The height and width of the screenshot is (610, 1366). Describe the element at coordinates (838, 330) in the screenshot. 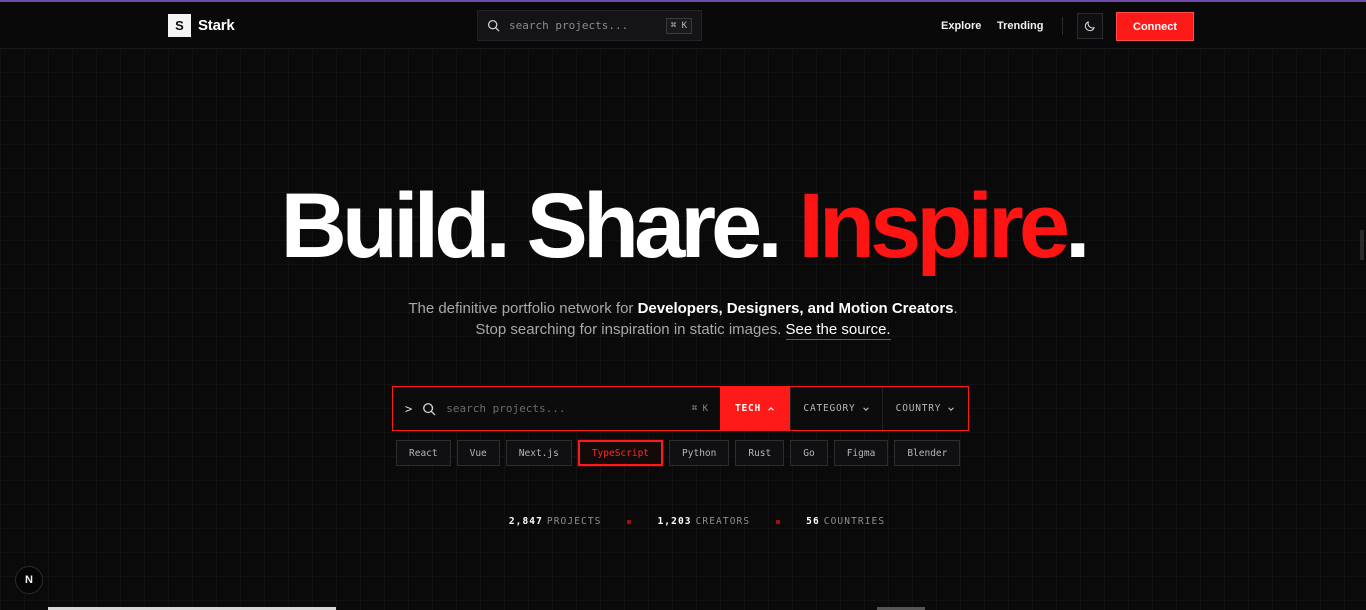

I see `see-source-link: See the source.` at that location.